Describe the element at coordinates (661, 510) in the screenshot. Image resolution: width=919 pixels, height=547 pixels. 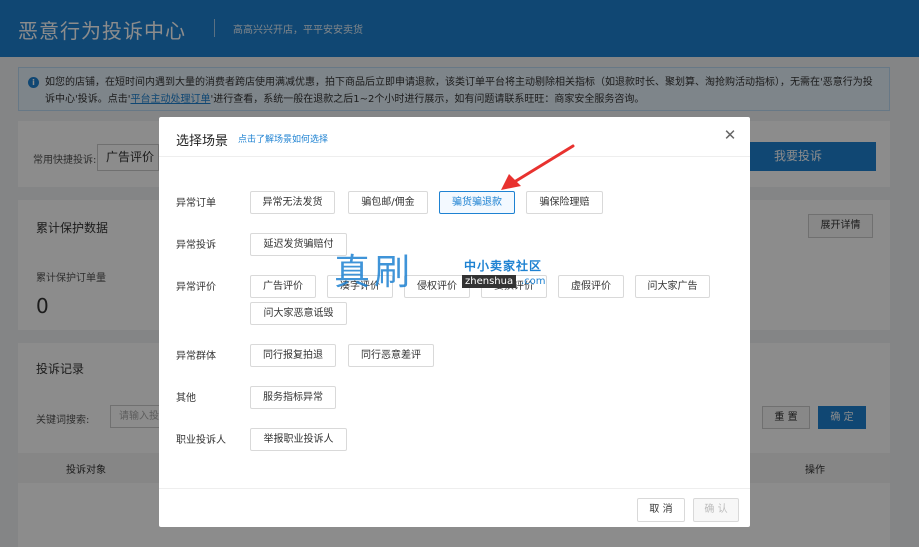
I see `cancel-button: 取 消` at that location.